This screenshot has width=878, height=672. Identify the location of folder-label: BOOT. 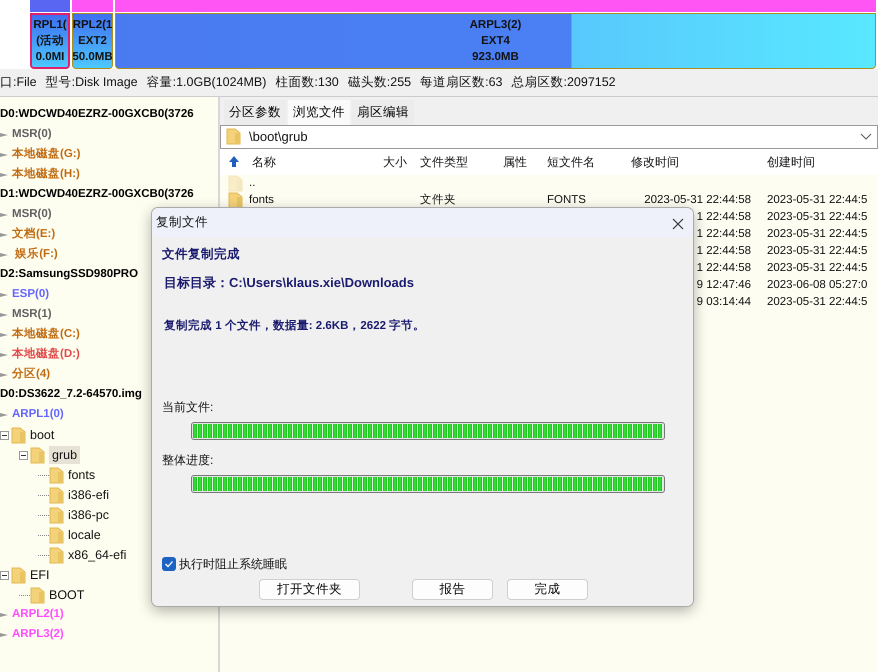
(66, 595).